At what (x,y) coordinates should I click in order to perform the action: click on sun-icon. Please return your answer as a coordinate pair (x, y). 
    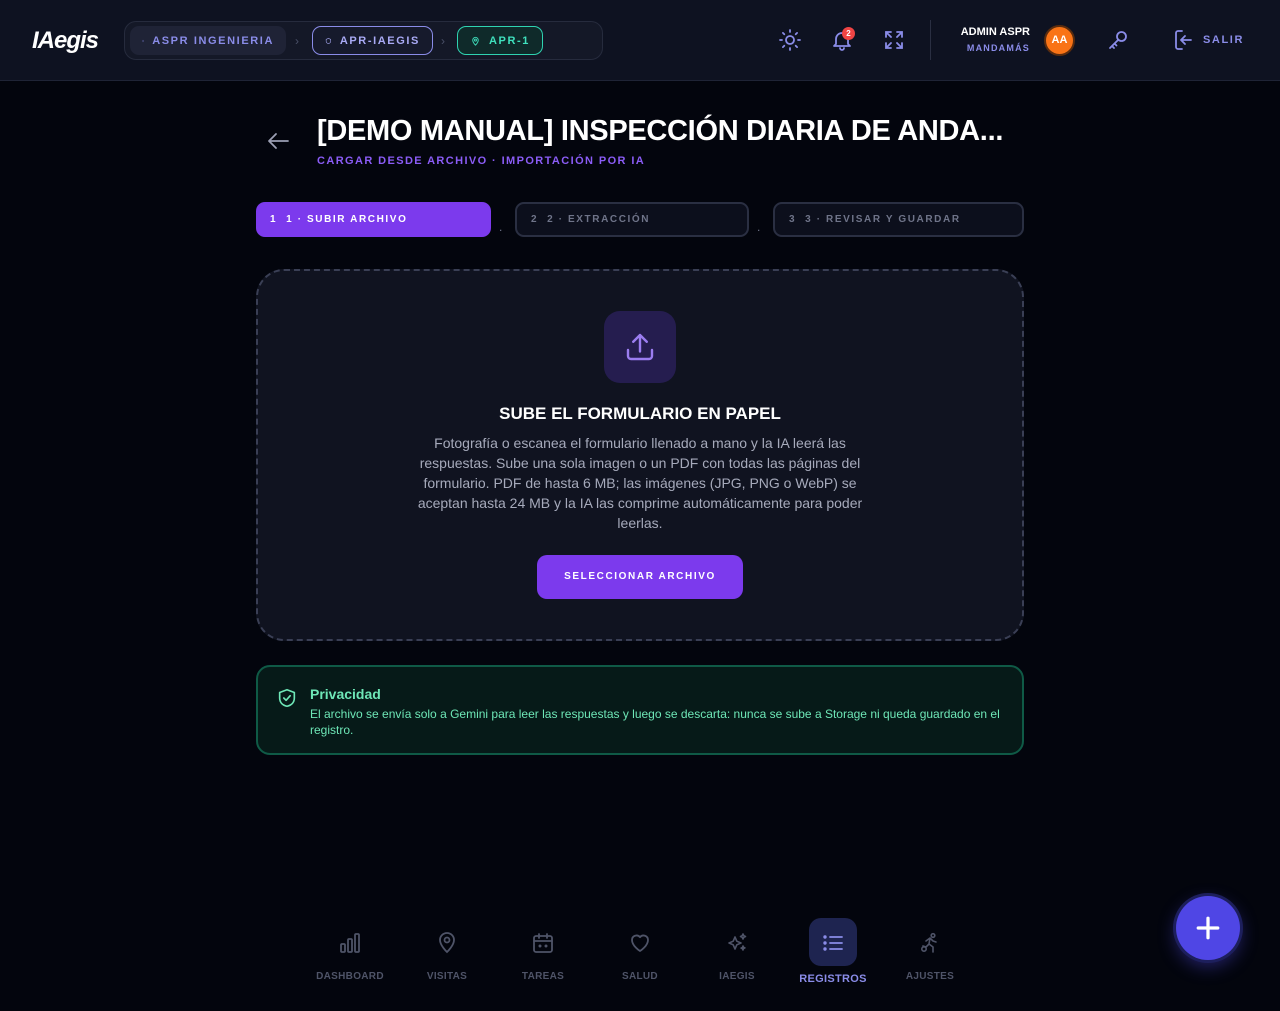
    Looking at the image, I should click on (790, 40).